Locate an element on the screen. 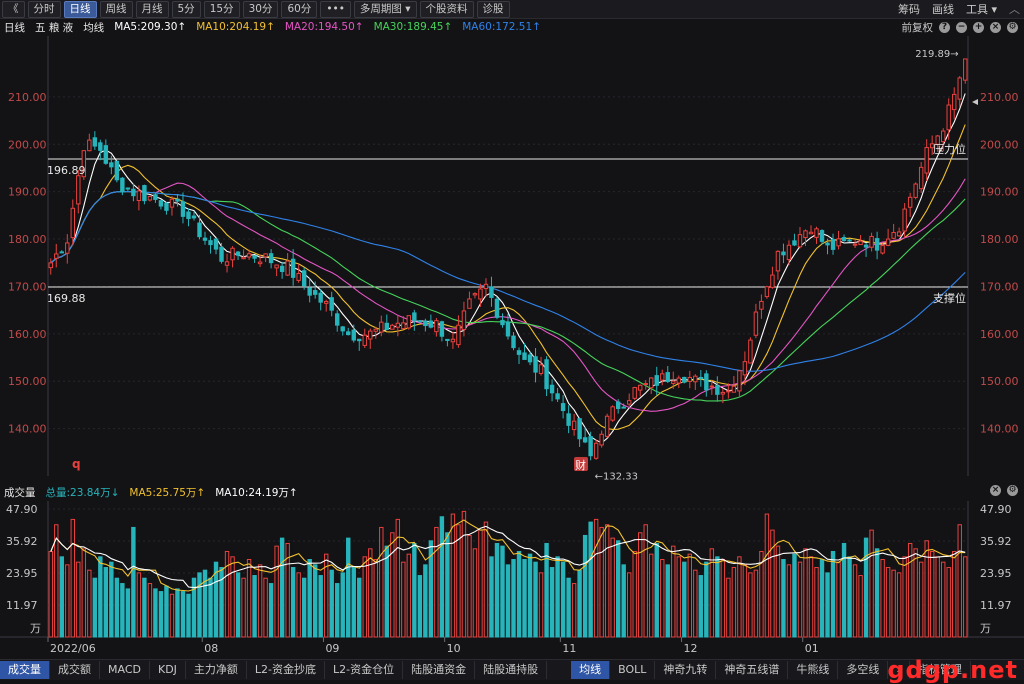 The height and width of the screenshot is (684, 1024). volume-label: 成交量 is located at coordinates (20, 492).